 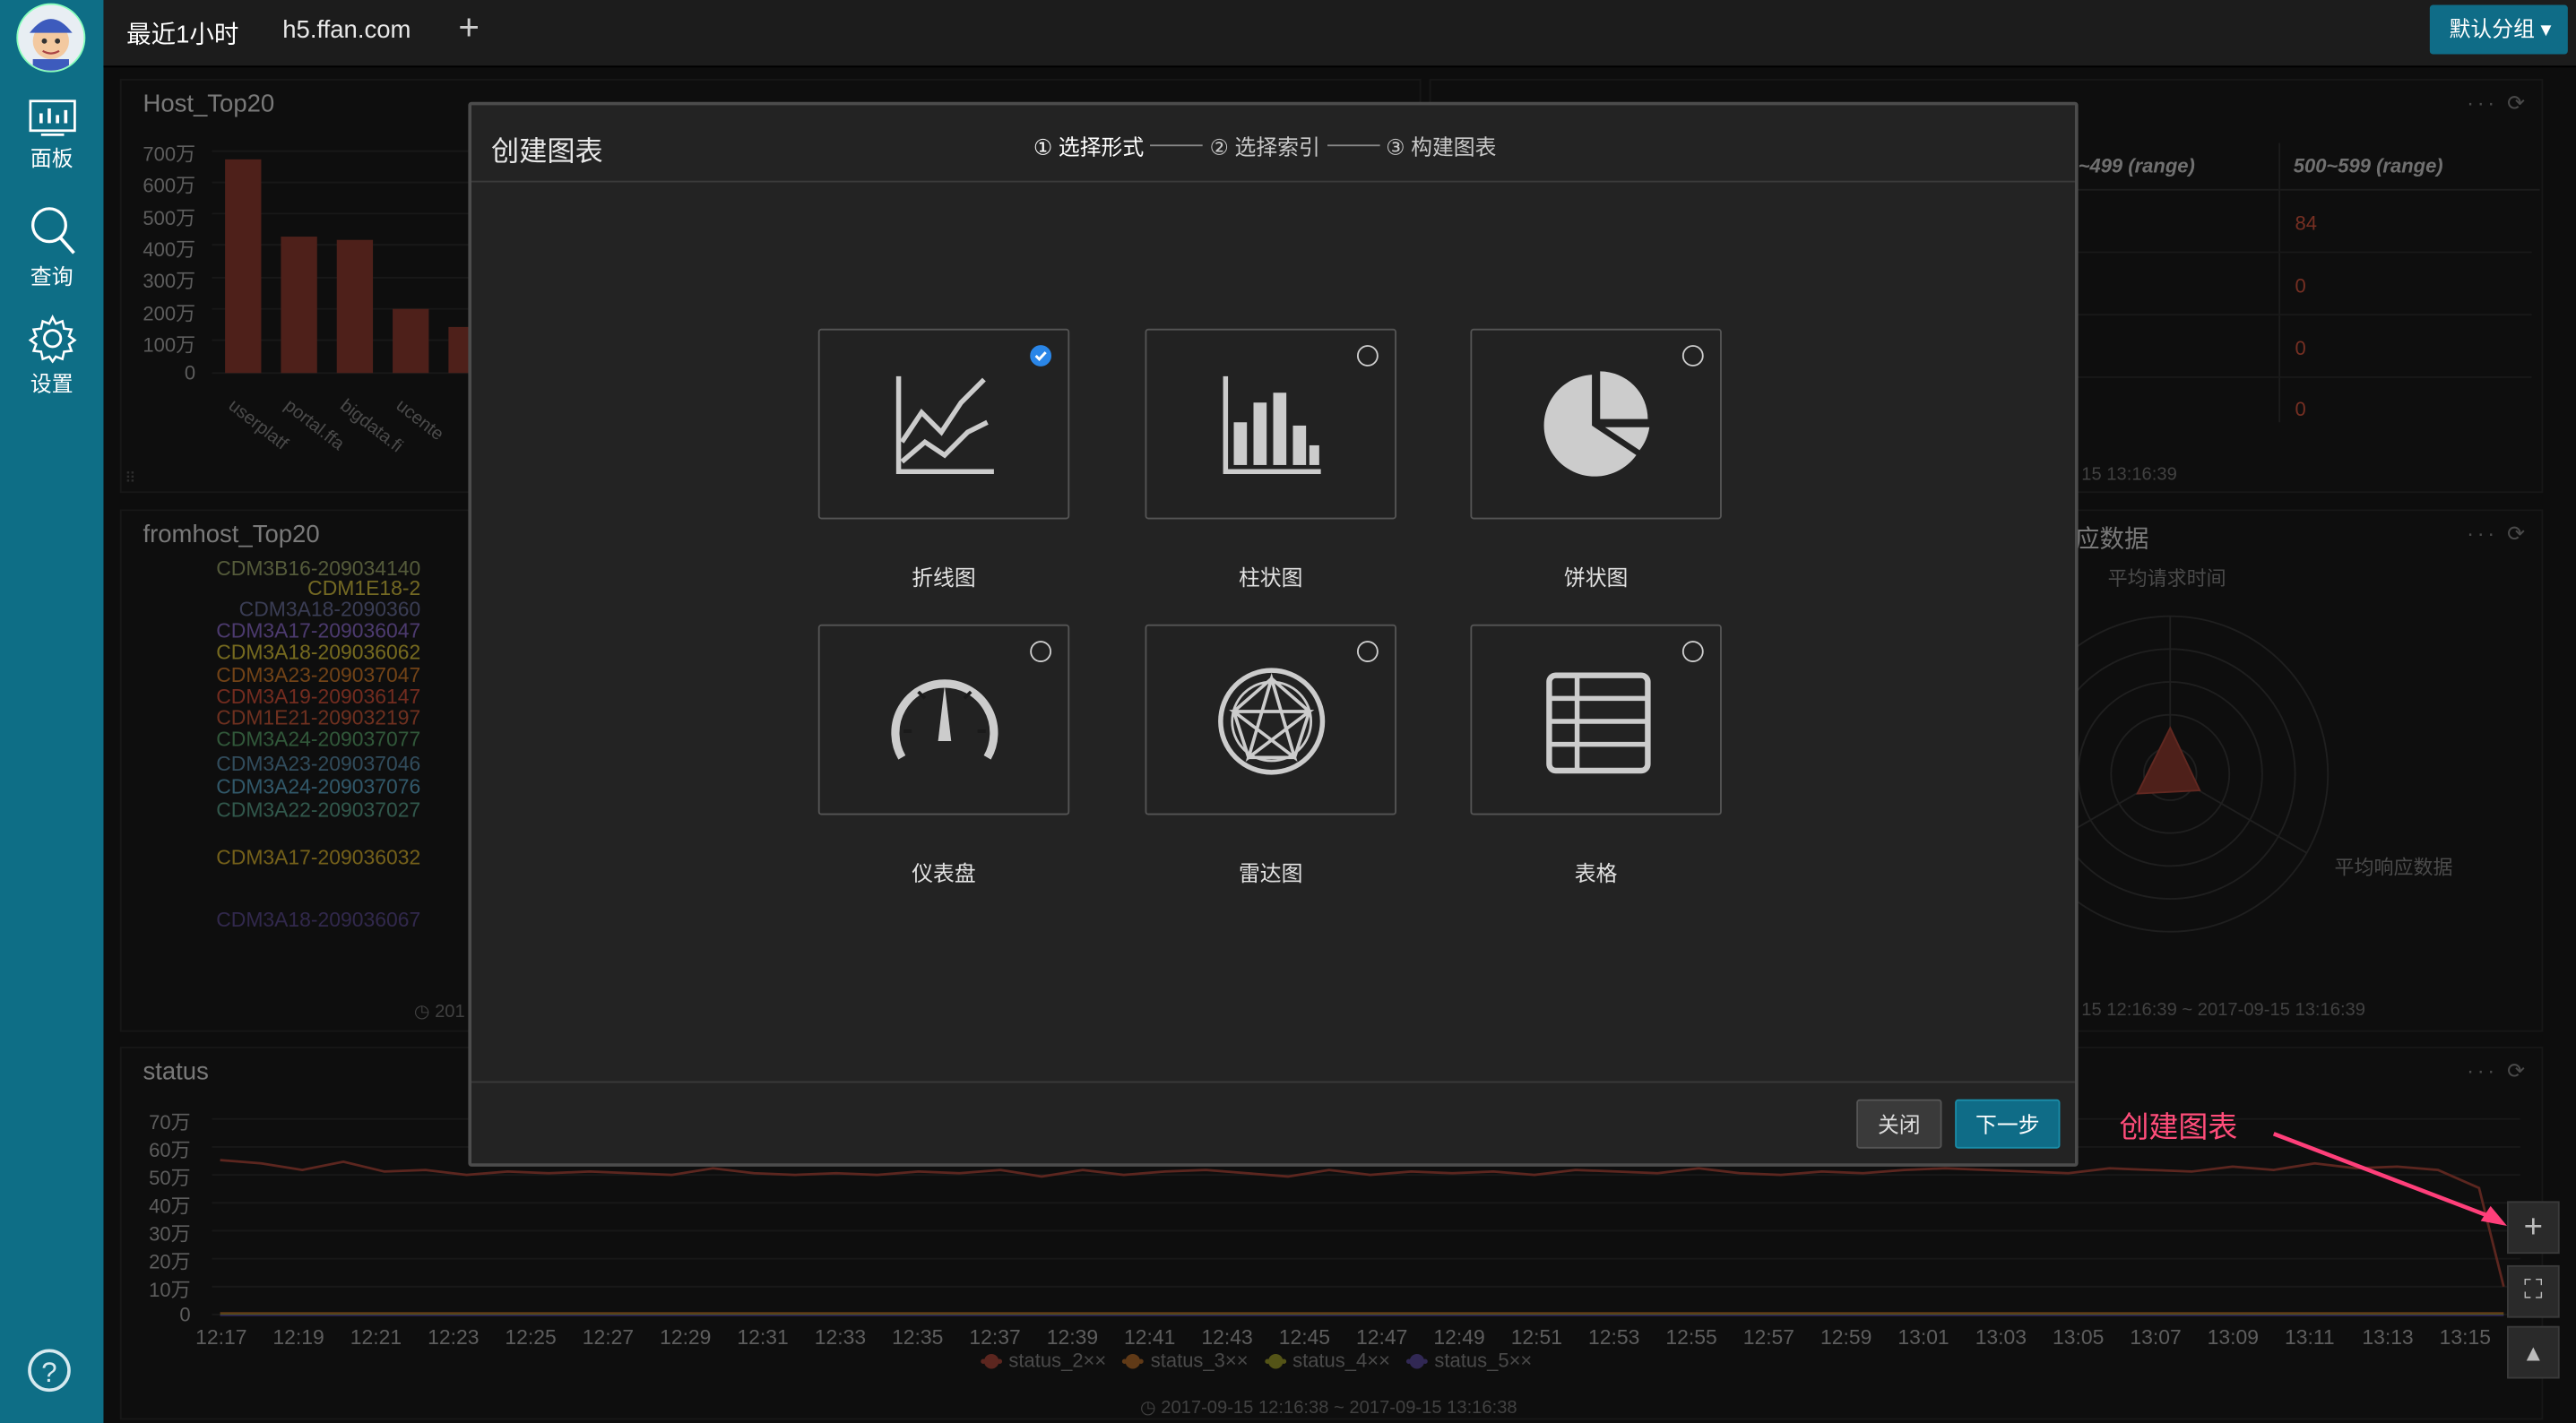 What do you see at coordinates (469, 28) in the screenshot?
I see `add-tab-button: +` at bounding box center [469, 28].